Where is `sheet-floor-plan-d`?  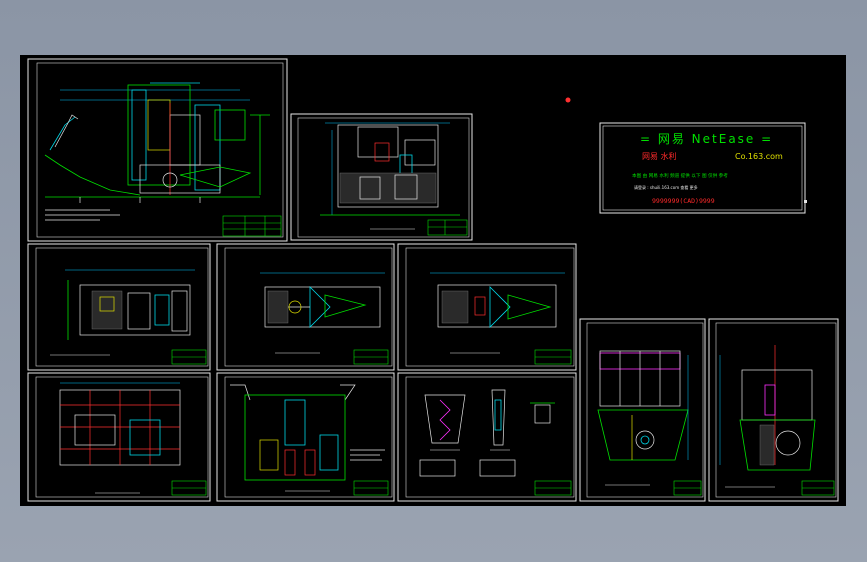 sheet-floor-plan-d is located at coordinates (487, 307).